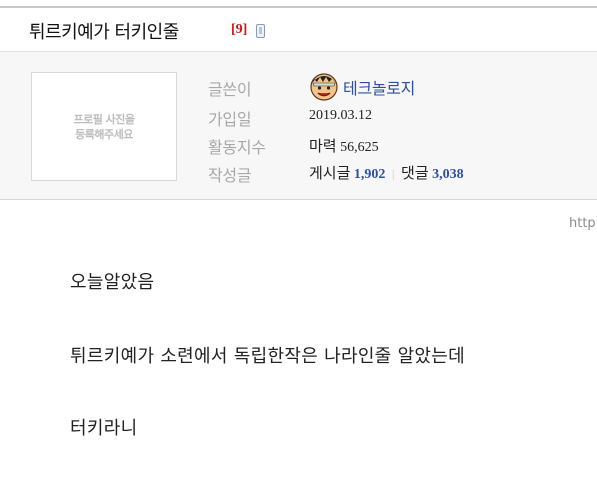 This screenshot has height=495, width=597. I want to click on activity-label: 활동지수, so click(237, 147).